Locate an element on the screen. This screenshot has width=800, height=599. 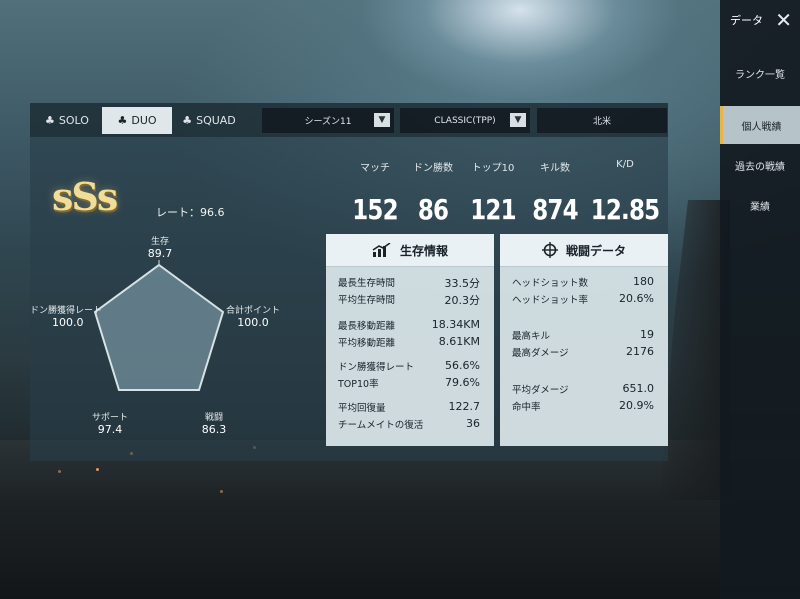
row-value: 122.7 is located at coordinates (464, 406).